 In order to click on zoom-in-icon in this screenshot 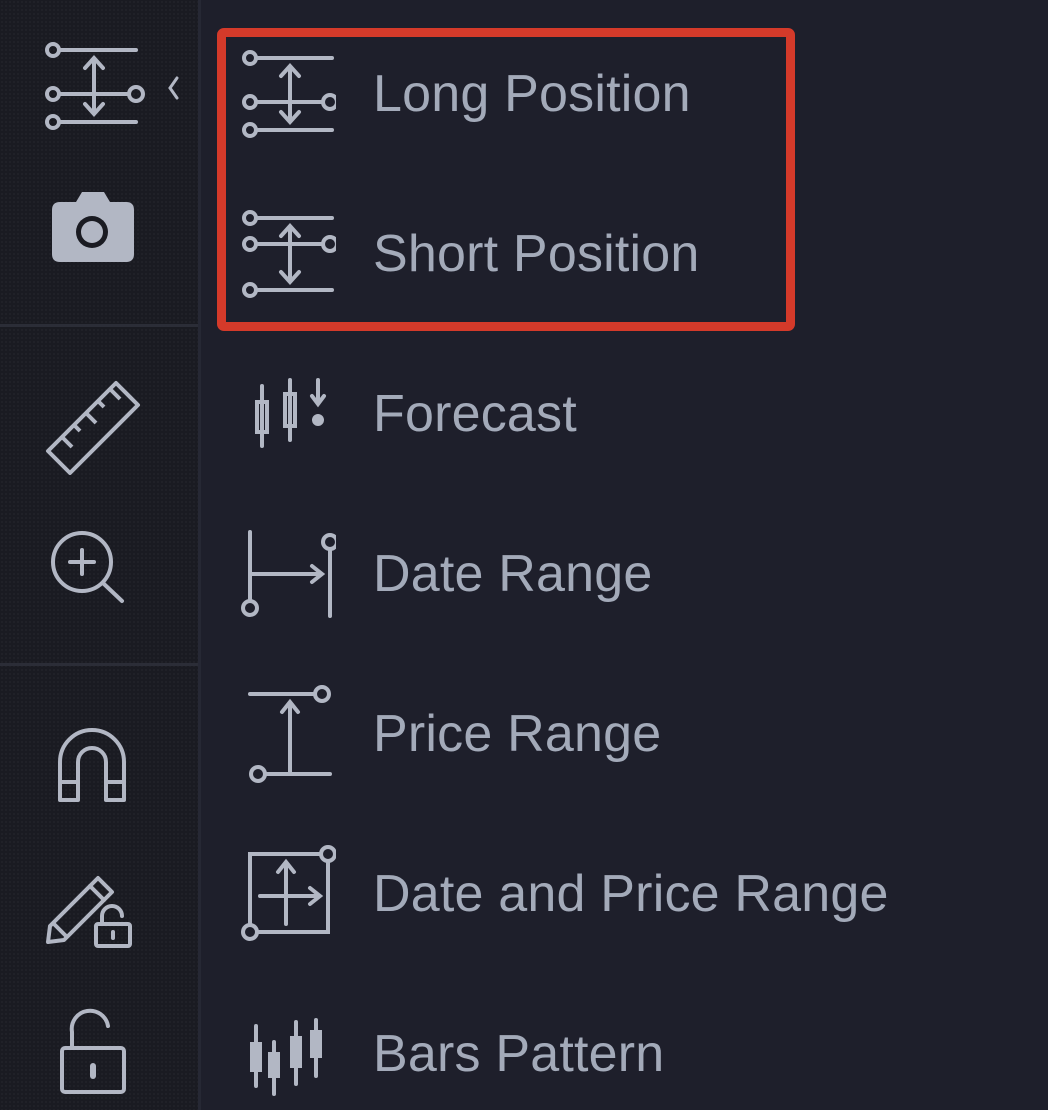, I will do `click(87, 567)`.